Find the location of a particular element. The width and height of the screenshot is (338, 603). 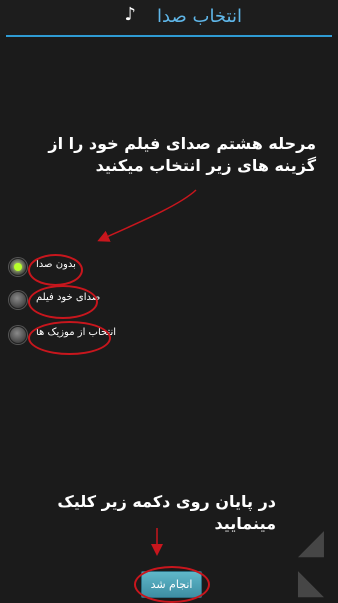

option-no-sound: بدون صدا is located at coordinates (169, 268).